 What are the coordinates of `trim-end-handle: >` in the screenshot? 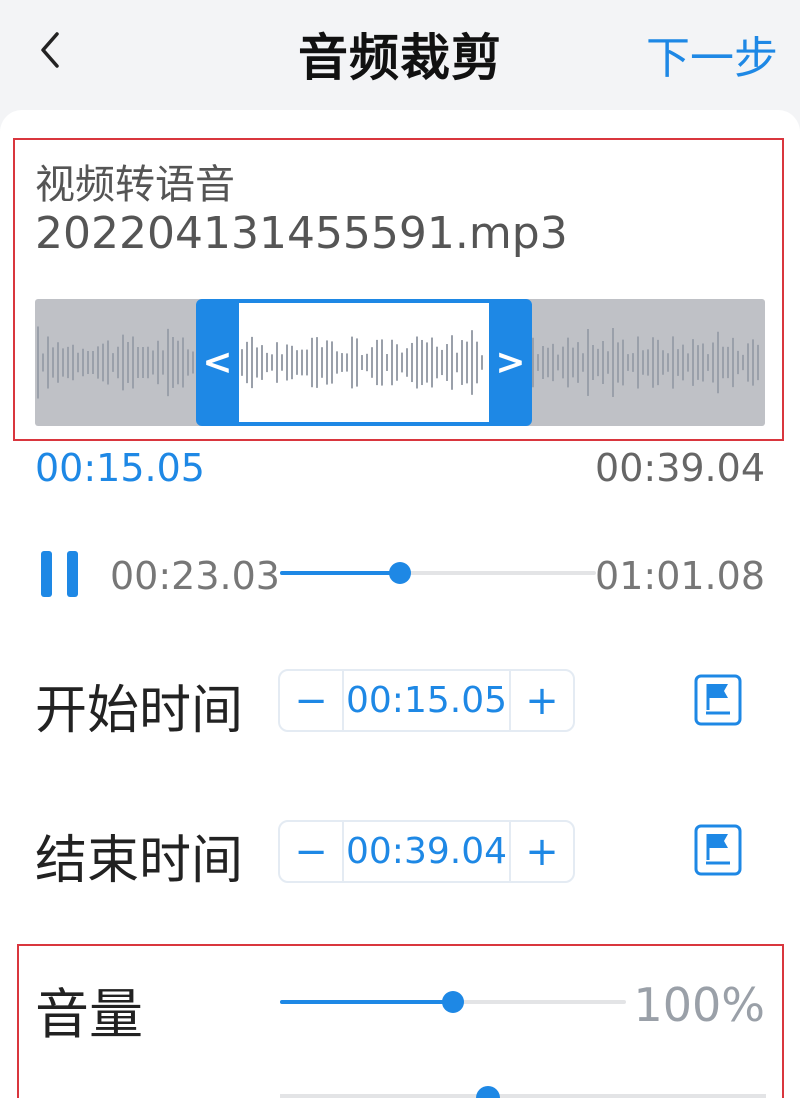 It's located at (510, 362).